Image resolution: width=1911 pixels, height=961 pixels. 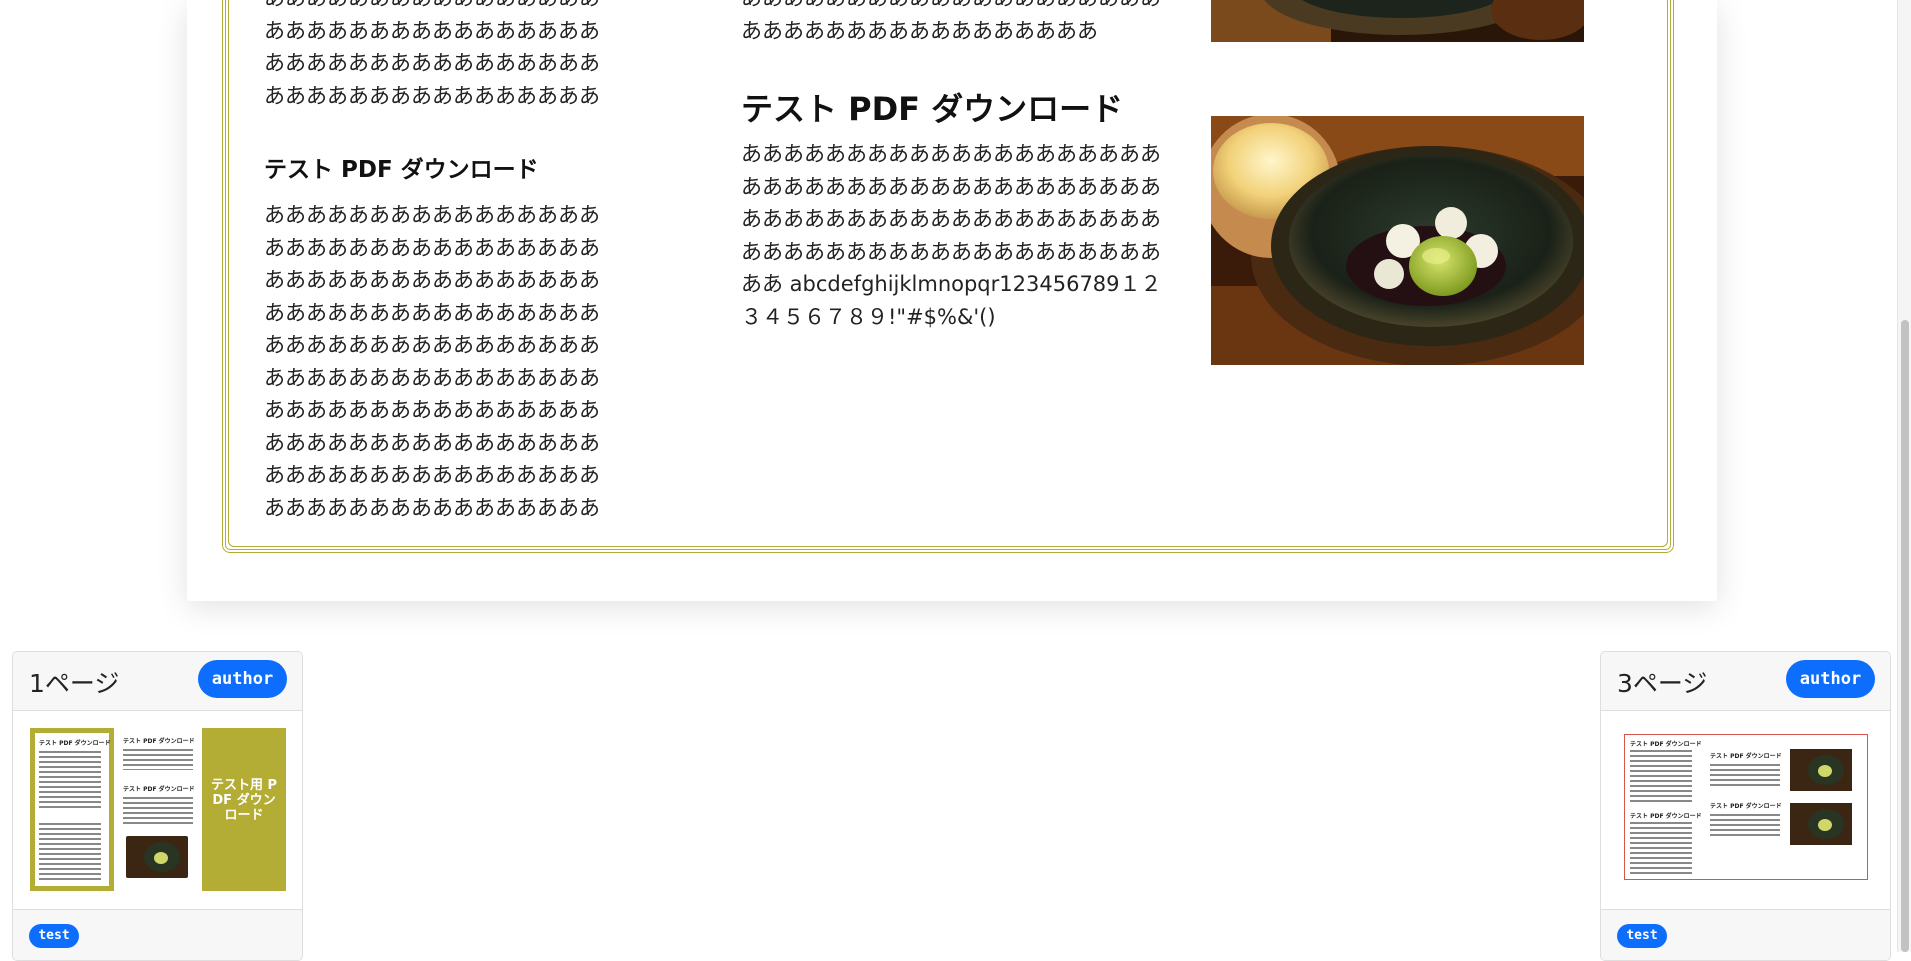 What do you see at coordinates (1397, 240) in the screenshot?
I see `dessert-photo` at bounding box center [1397, 240].